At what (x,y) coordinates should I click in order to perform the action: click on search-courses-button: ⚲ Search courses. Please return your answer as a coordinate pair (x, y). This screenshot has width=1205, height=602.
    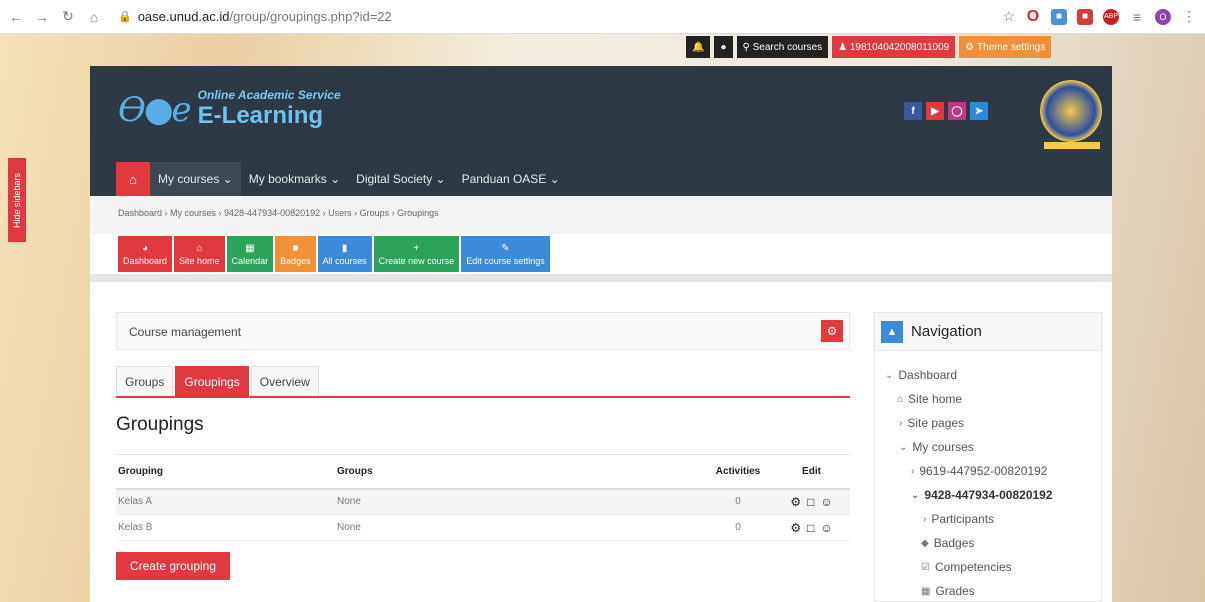
    Looking at the image, I should click on (782, 47).